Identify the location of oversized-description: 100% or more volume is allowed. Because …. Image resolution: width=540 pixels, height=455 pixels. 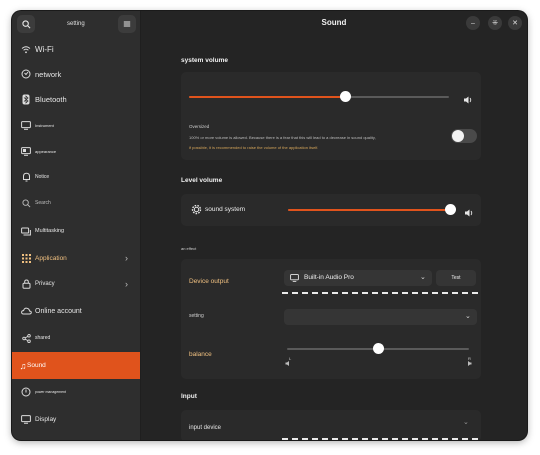
(282, 137).